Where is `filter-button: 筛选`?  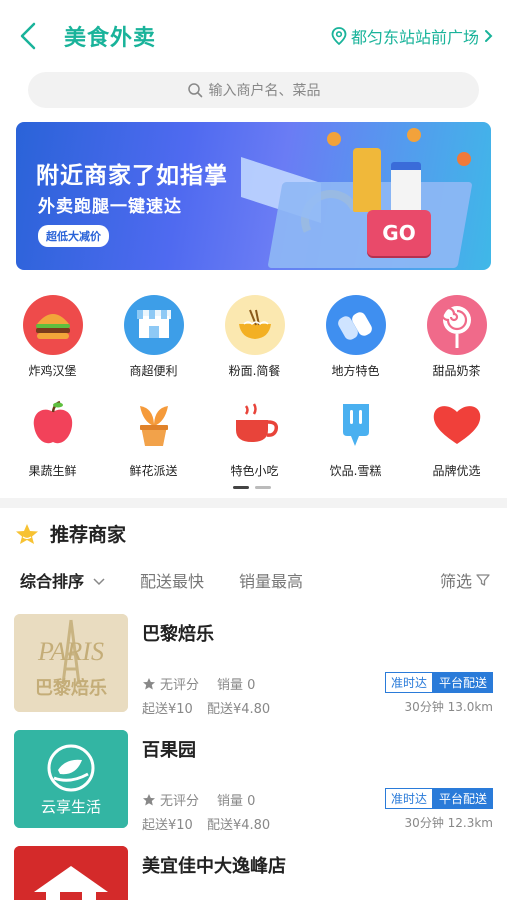
filter-button: 筛选 is located at coordinates (465, 580).